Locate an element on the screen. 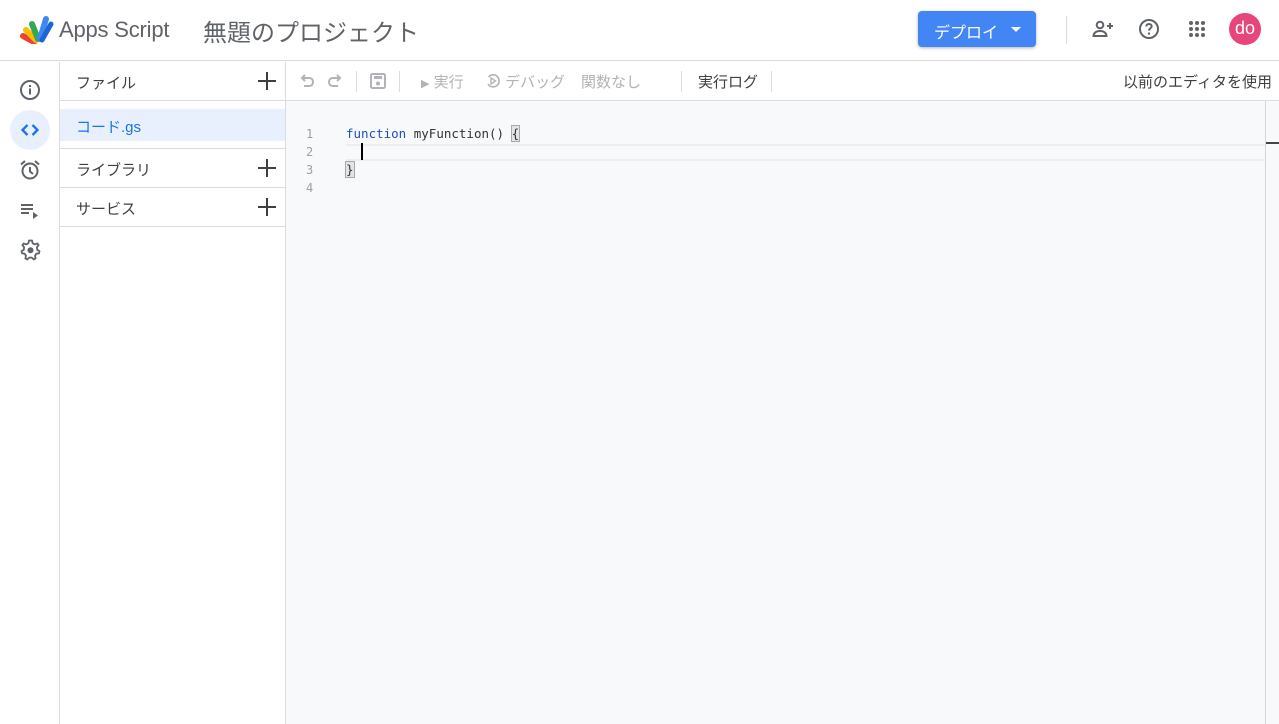 The image size is (1279, 724). matched-bracket: } is located at coordinates (350, 169).